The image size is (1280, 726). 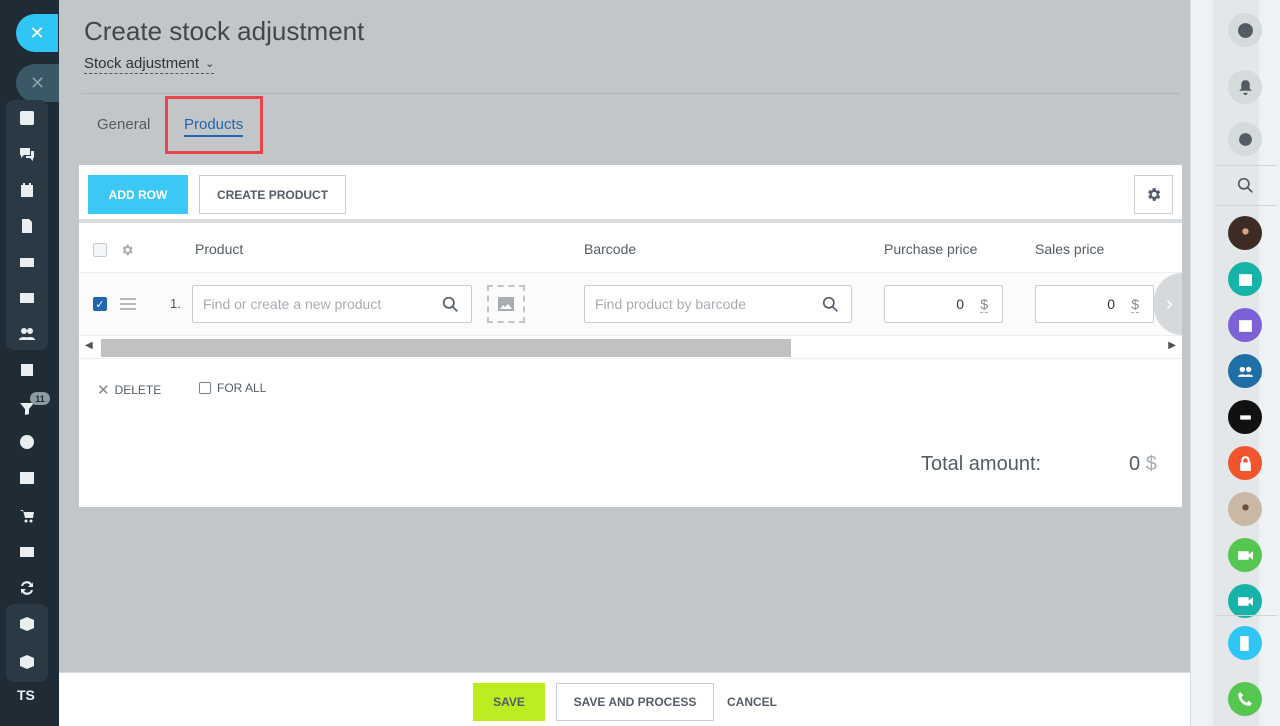 What do you see at coordinates (1245, 371) in the screenshot?
I see `group-chat-icon` at bounding box center [1245, 371].